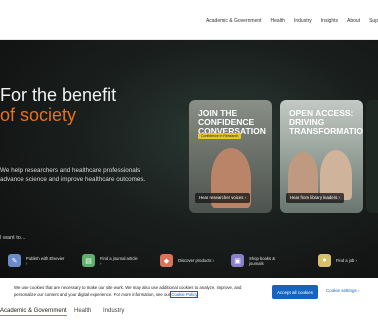 The image size is (378, 320). Describe the element at coordinates (184, 294) in the screenshot. I see `cookie-policy-link: Cookie Policy` at that location.